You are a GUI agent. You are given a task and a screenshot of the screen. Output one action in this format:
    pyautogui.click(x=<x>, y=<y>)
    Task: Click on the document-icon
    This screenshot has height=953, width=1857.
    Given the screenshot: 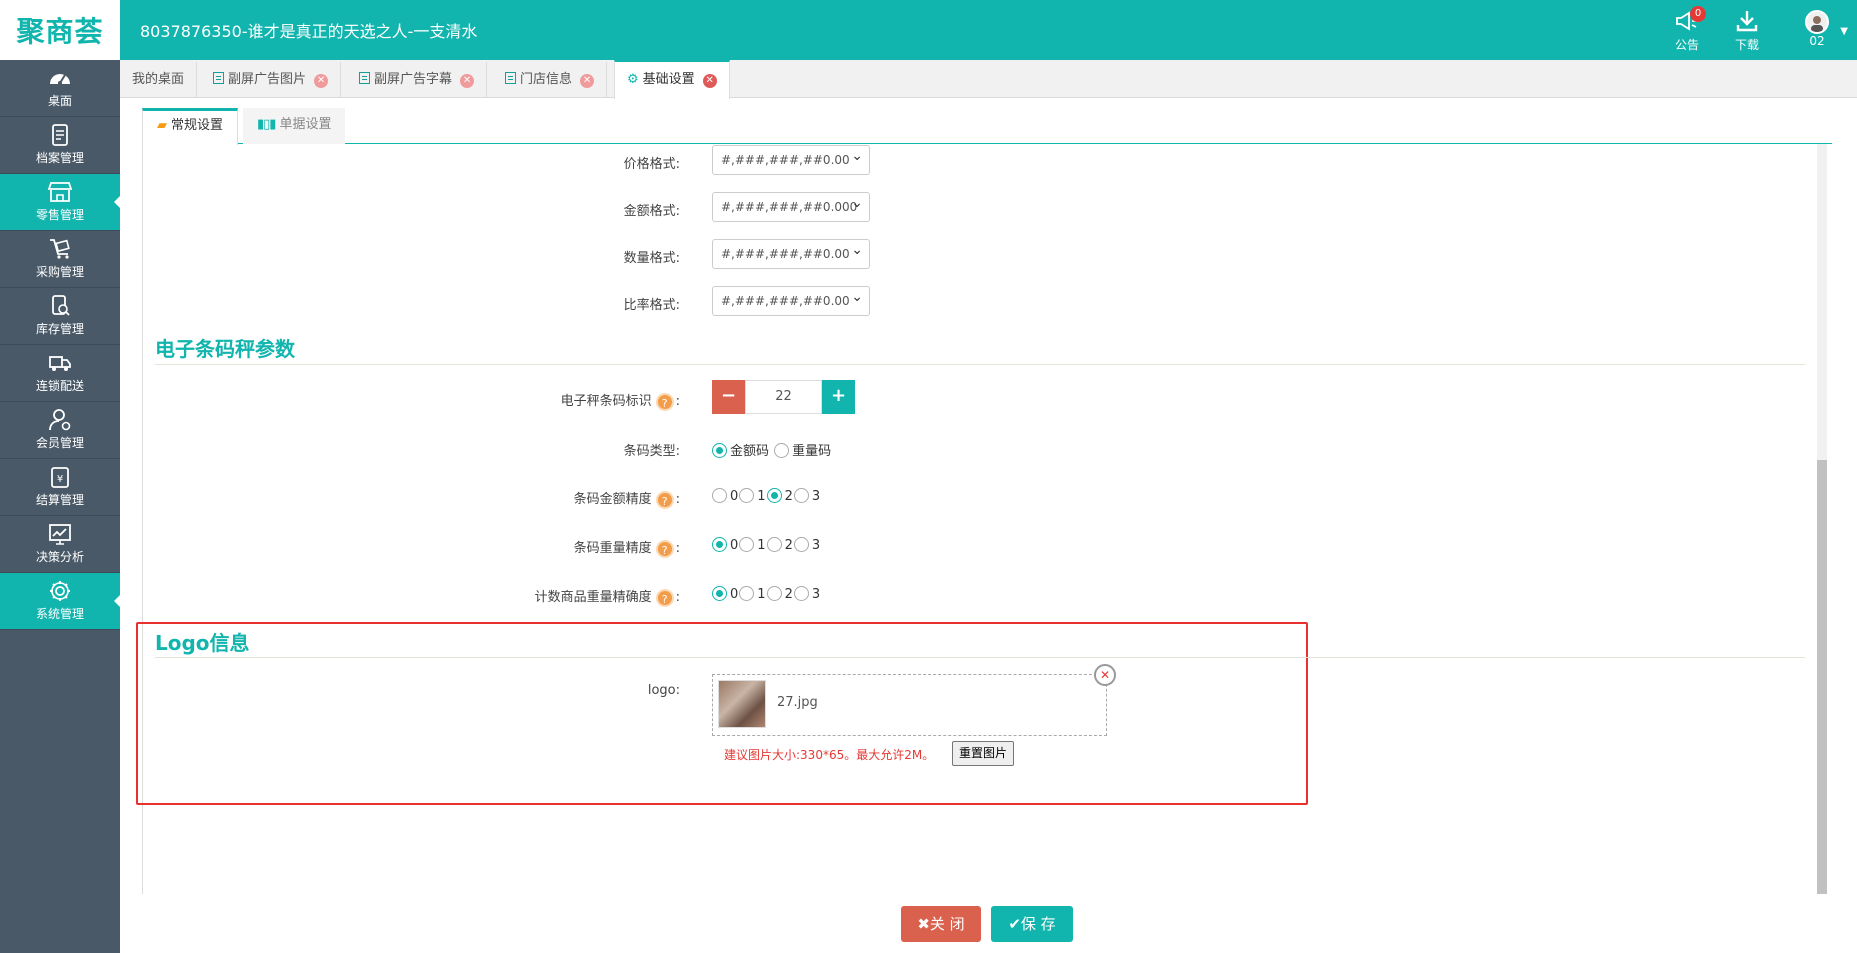 What is the action you would take?
    pyautogui.click(x=510, y=78)
    